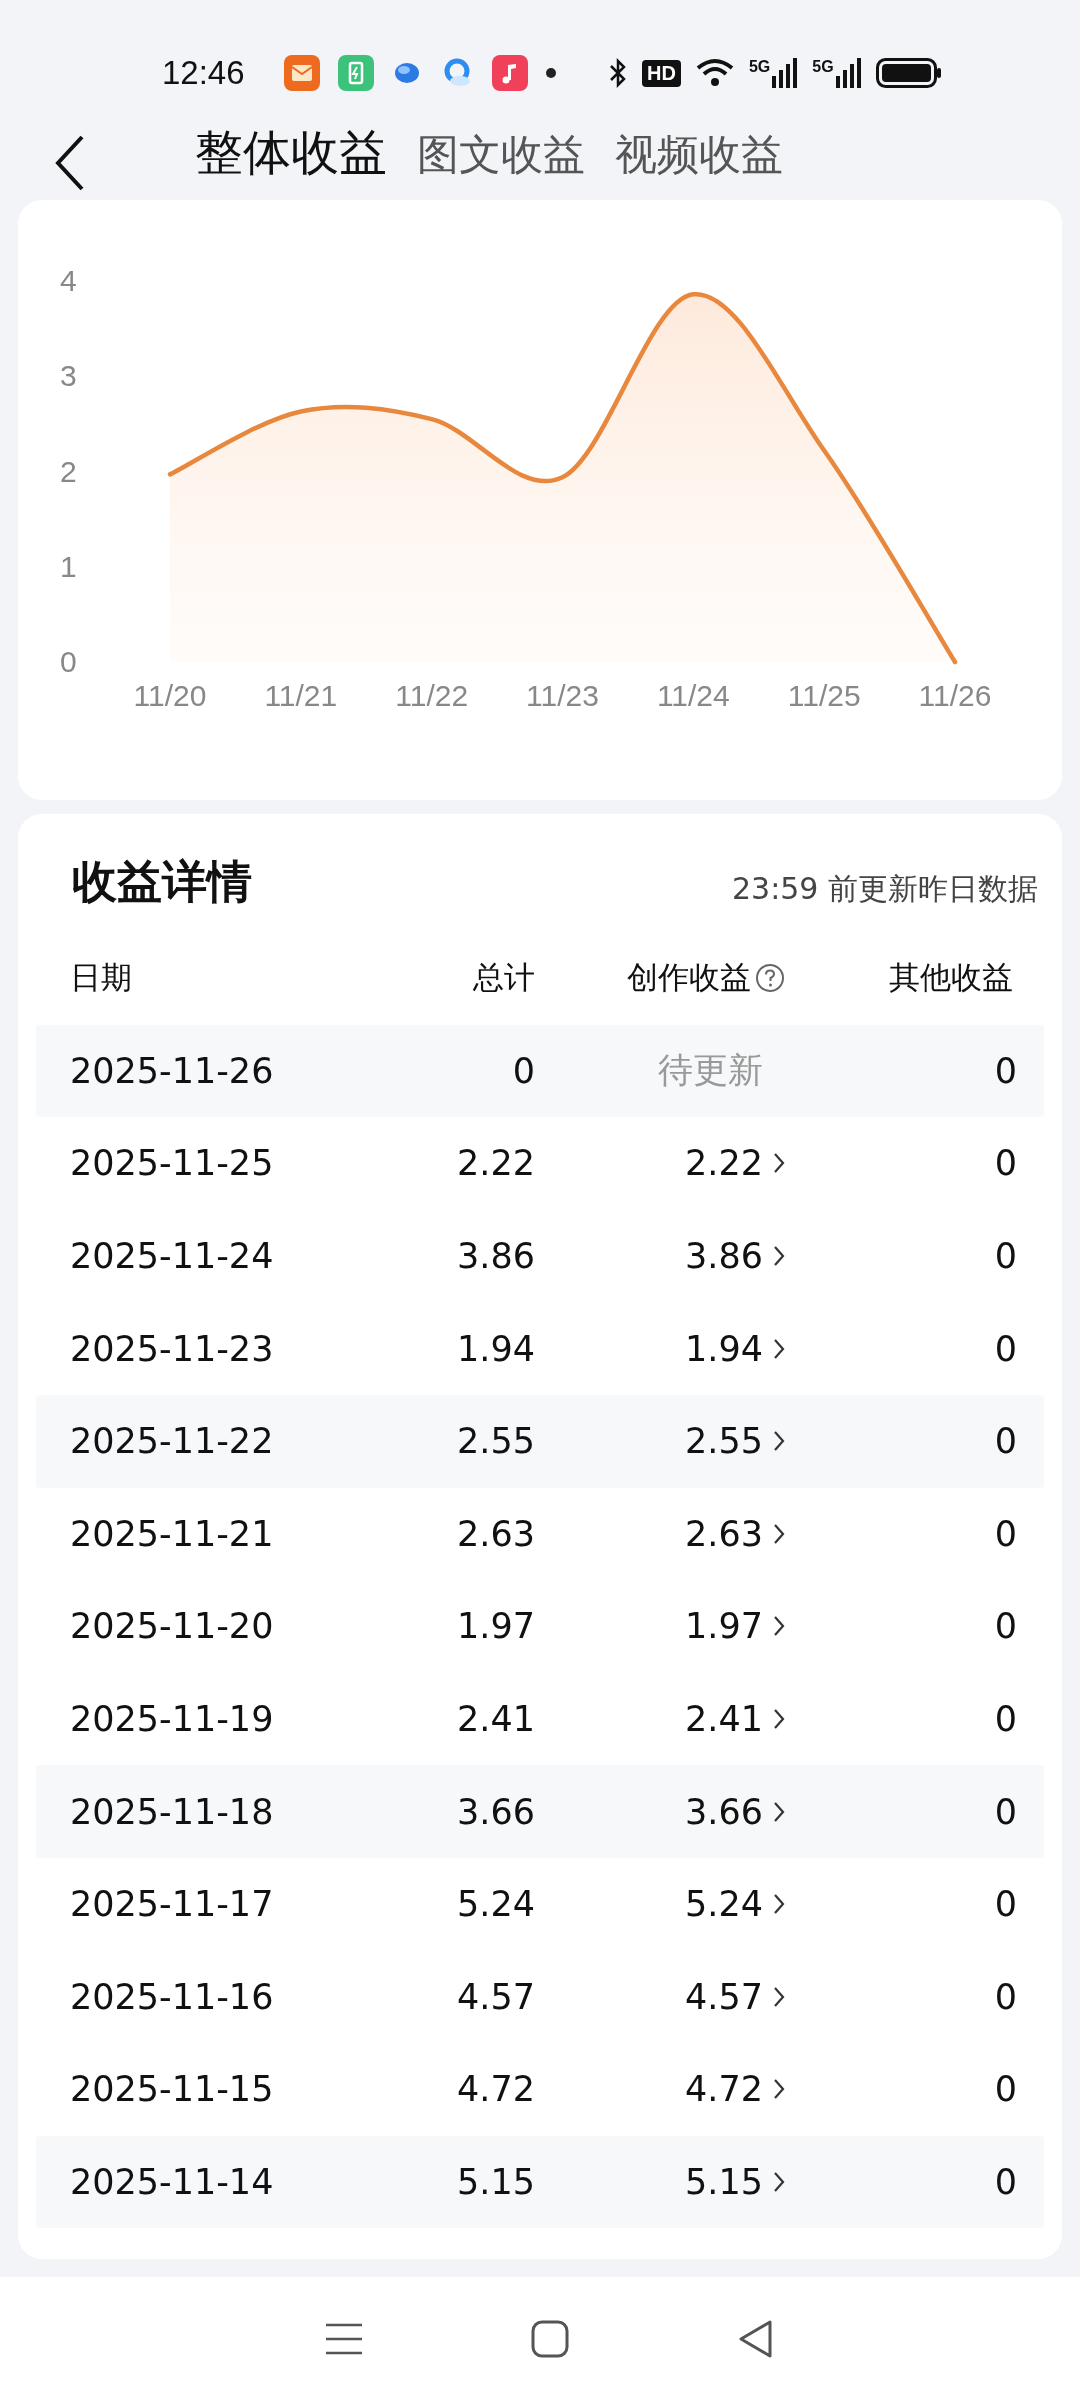 This screenshot has width=1080, height=2400. I want to click on table-cell: 2.22, so click(724, 1163).